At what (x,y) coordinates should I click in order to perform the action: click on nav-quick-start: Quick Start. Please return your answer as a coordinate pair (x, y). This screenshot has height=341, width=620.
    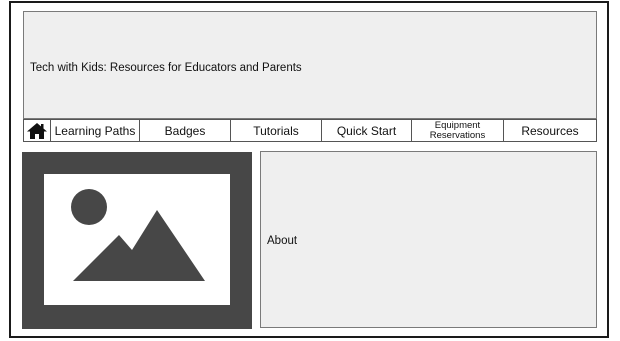
    Looking at the image, I should click on (367, 130).